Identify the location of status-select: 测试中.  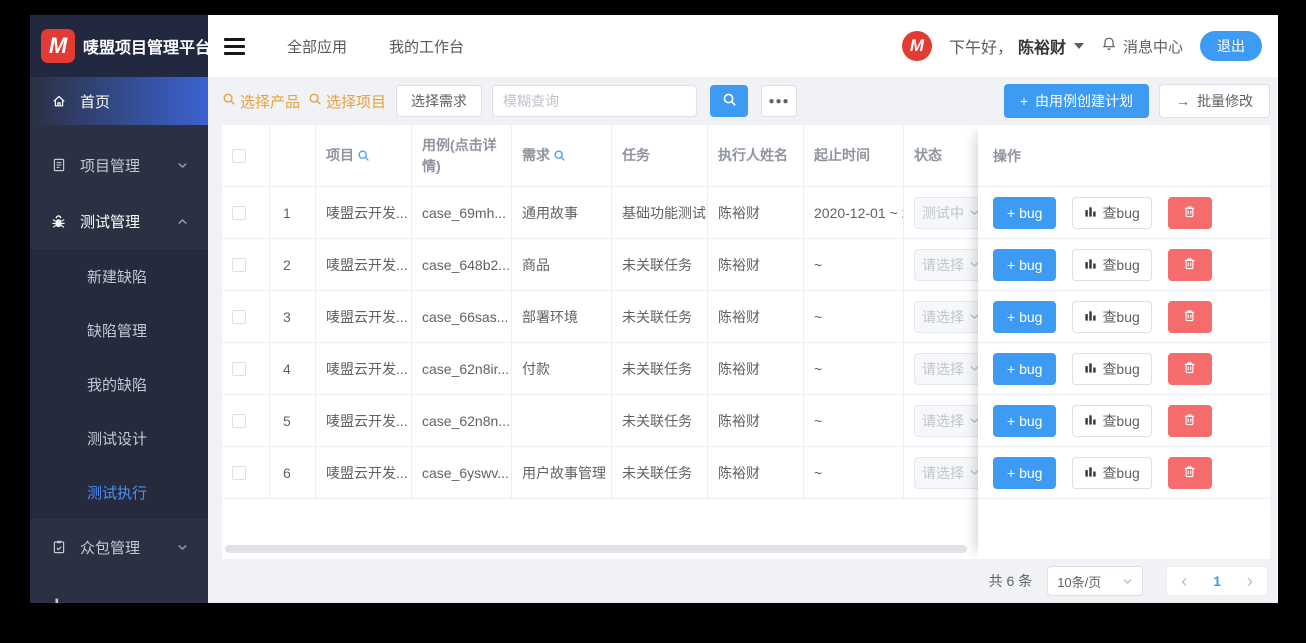
(951, 212).